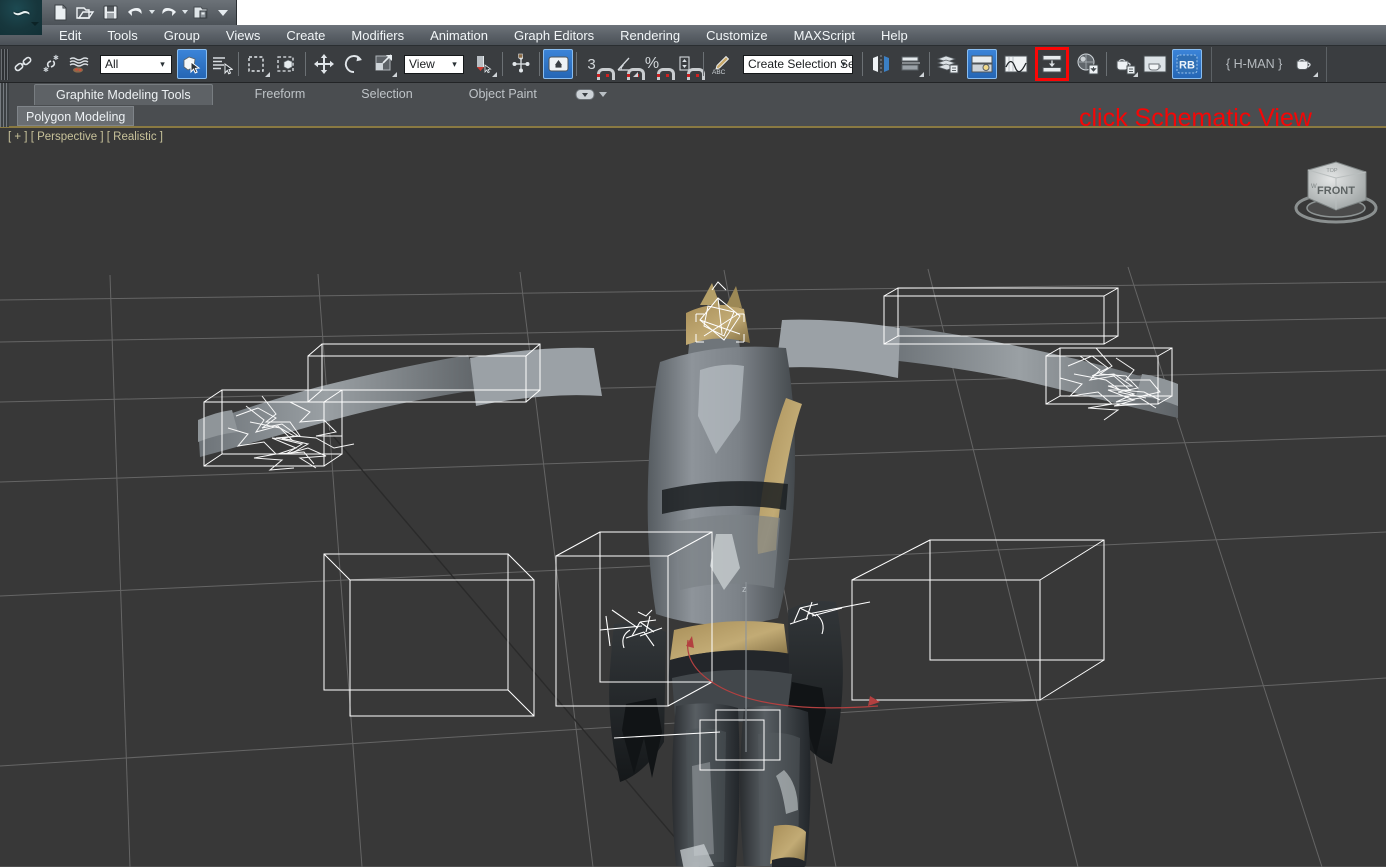 This screenshot has width=1386, height=867. What do you see at coordinates (257, 64) in the screenshot?
I see `dashed-rectangle-icon` at bounding box center [257, 64].